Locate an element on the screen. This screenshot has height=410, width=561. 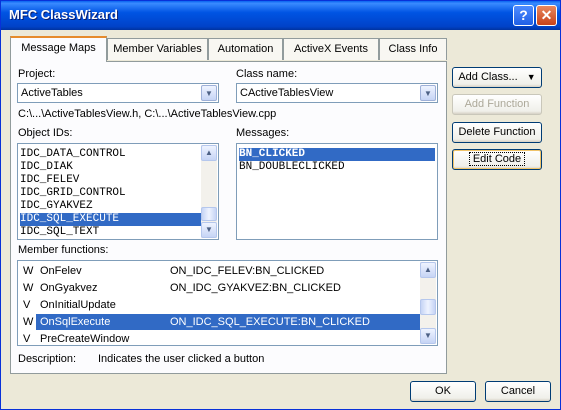
tab-automation: Automation is located at coordinates (245, 49).